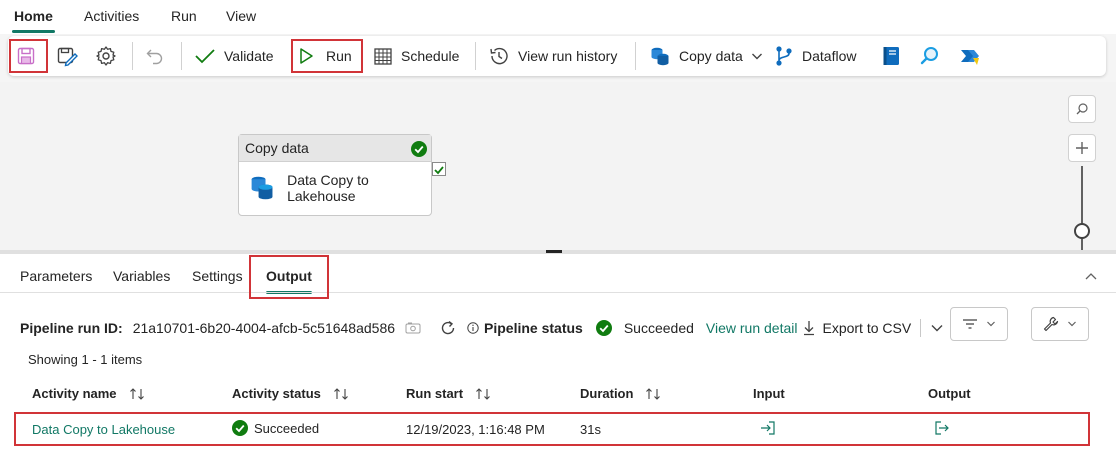 This screenshot has height=454, width=1116. I want to click on gear-icon, so click(106, 56).